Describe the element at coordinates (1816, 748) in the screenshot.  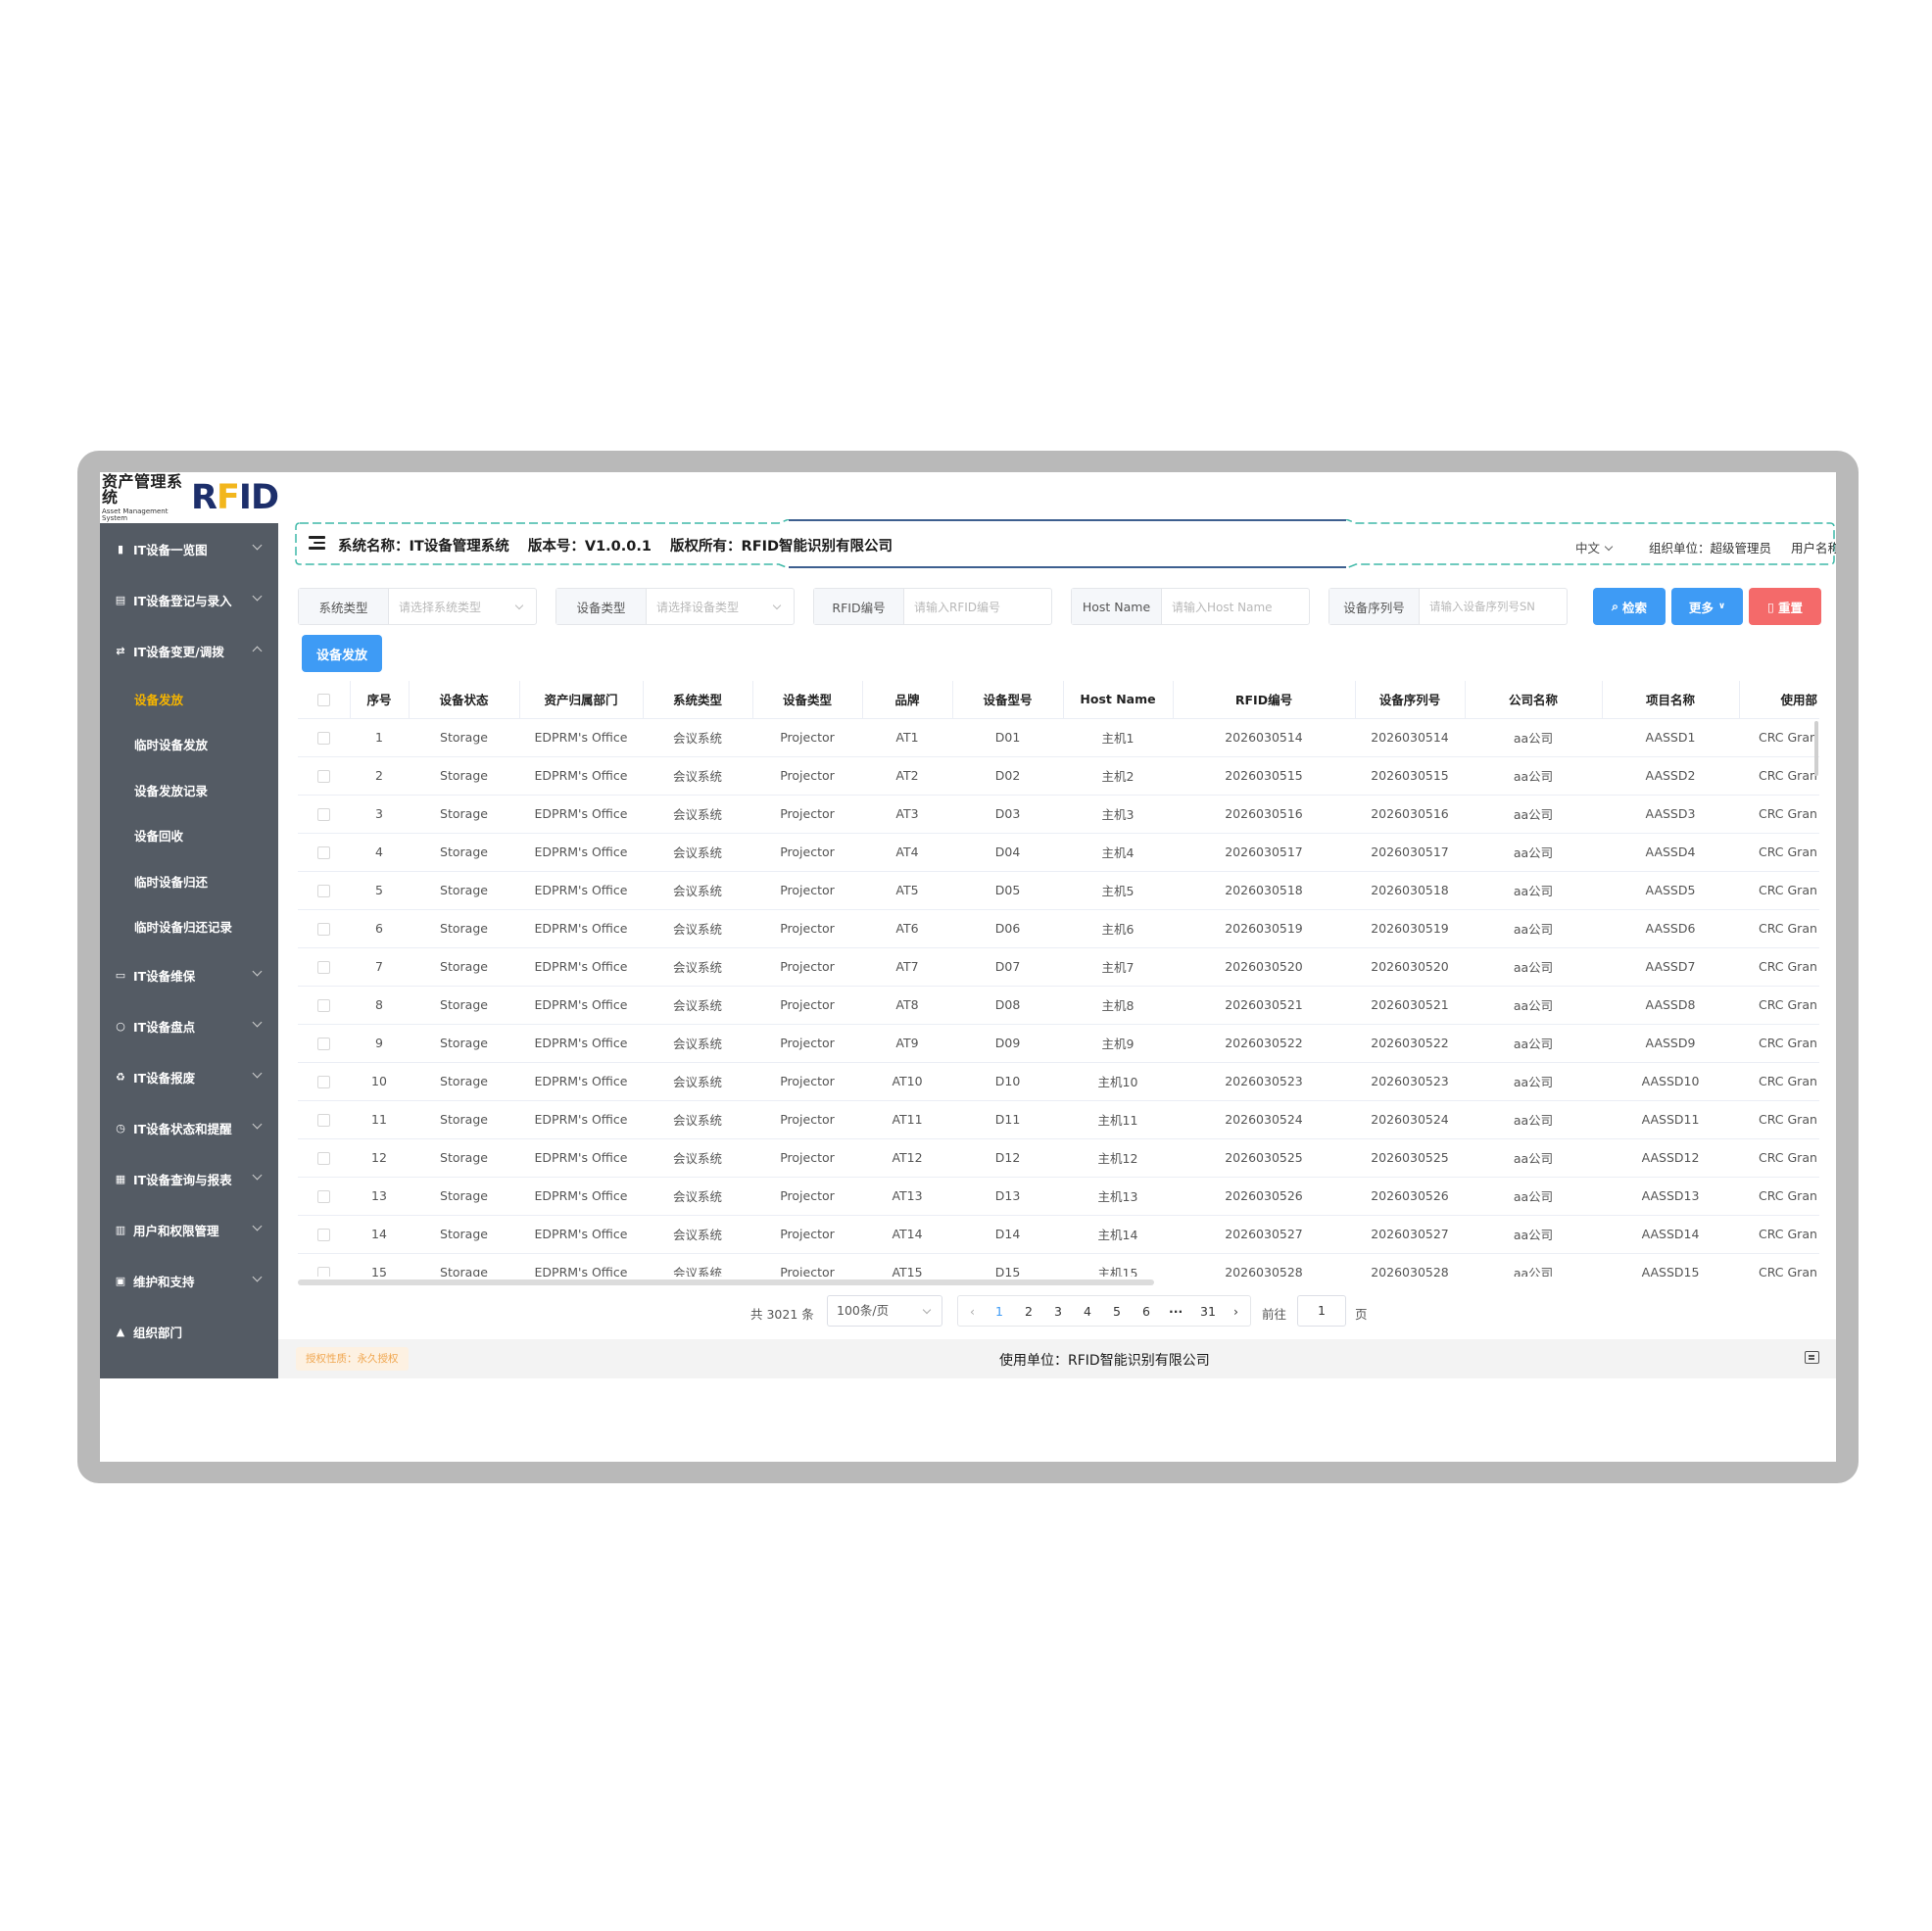
I see `vertical-scrollbar` at that location.